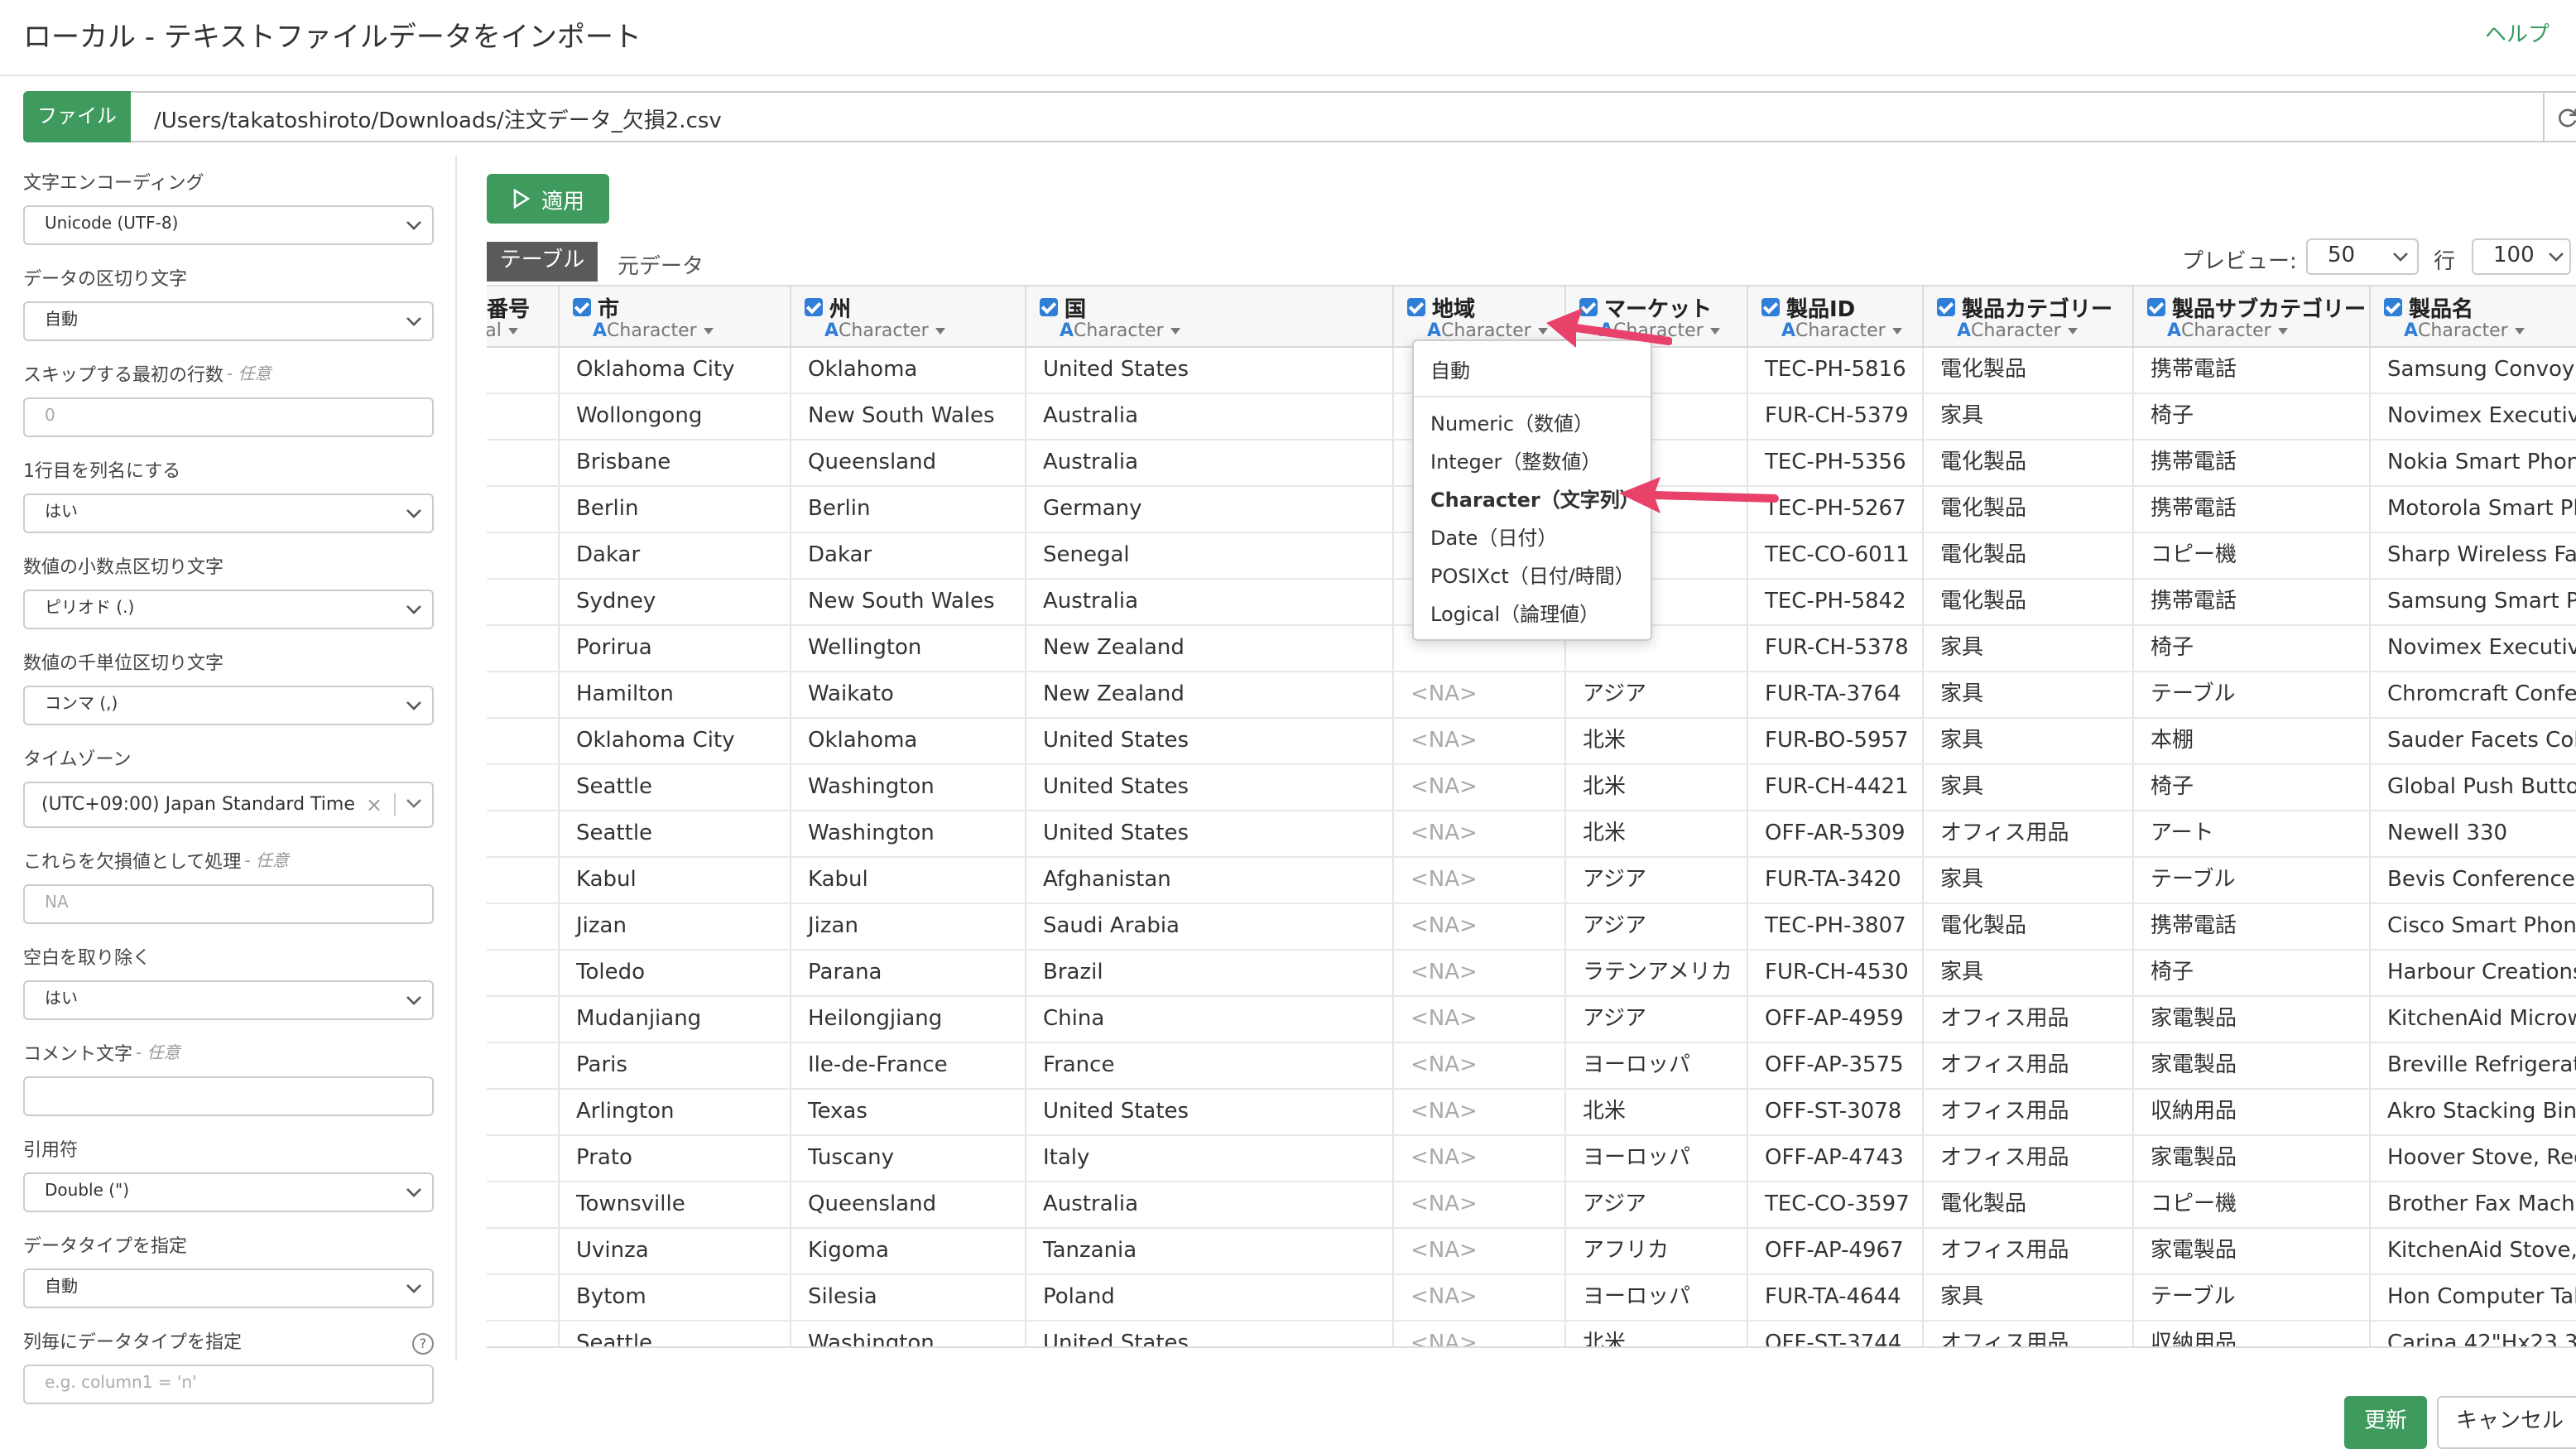 This screenshot has height=1449, width=2576. What do you see at coordinates (502, 330) in the screenshot?
I see `column-type-selector: ical` at bounding box center [502, 330].